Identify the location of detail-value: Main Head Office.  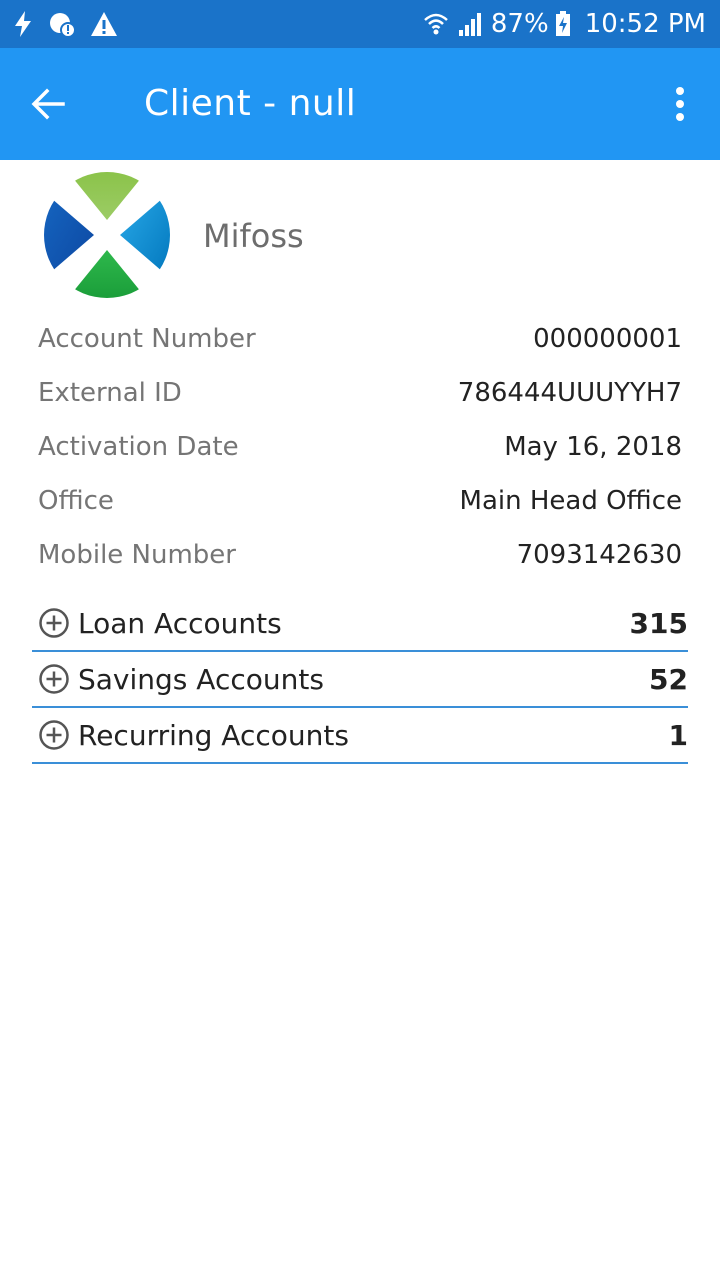
(570, 501).